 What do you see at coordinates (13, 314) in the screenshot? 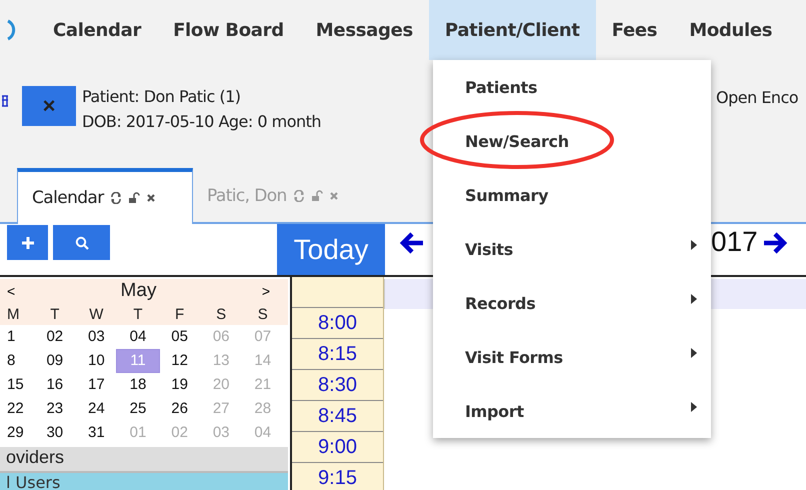
I see `weekday-label: M` at bounding box center [13, 314].